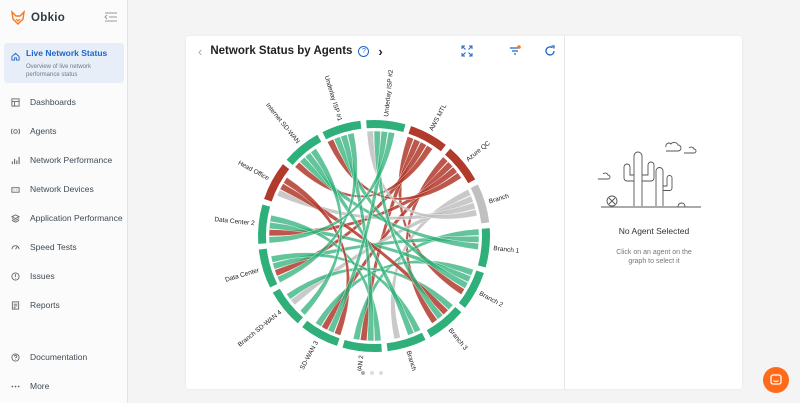  What do you see at coordinates (53, 247) in the screenshot?
I see `sidebar-item-label: Speed Tests` at bounding box center [53, 247].